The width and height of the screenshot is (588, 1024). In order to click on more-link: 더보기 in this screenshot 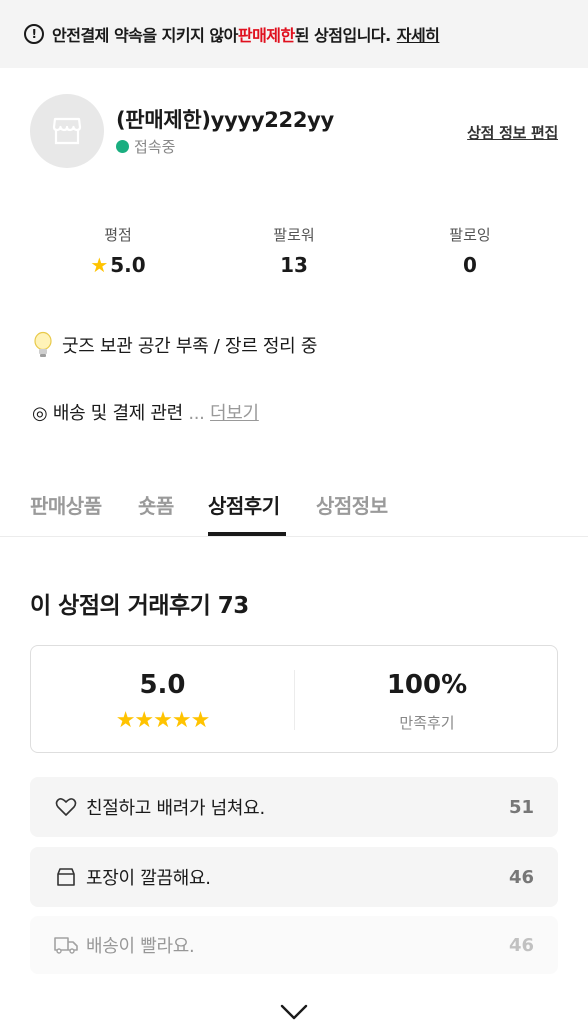, I will do `click(234, 413)`.